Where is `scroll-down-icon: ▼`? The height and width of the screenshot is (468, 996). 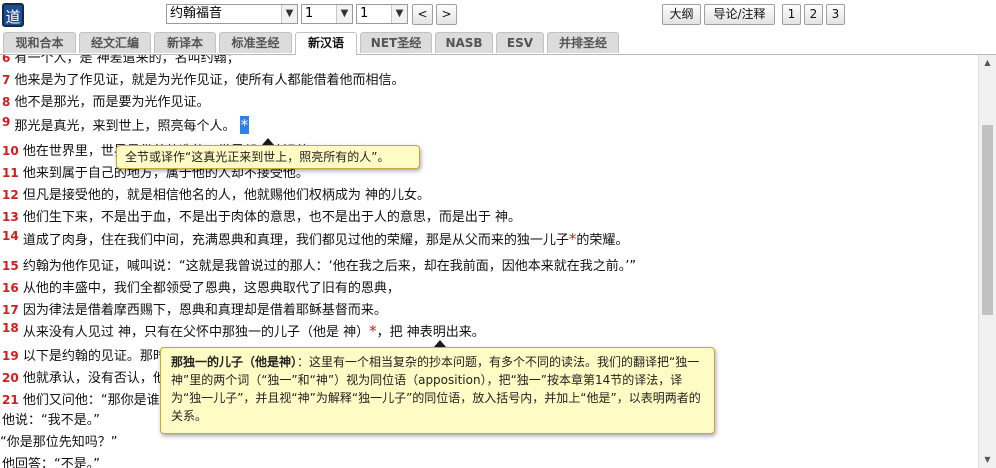
scroll-down-icon: ▼ is located at coordinates (987, 460).